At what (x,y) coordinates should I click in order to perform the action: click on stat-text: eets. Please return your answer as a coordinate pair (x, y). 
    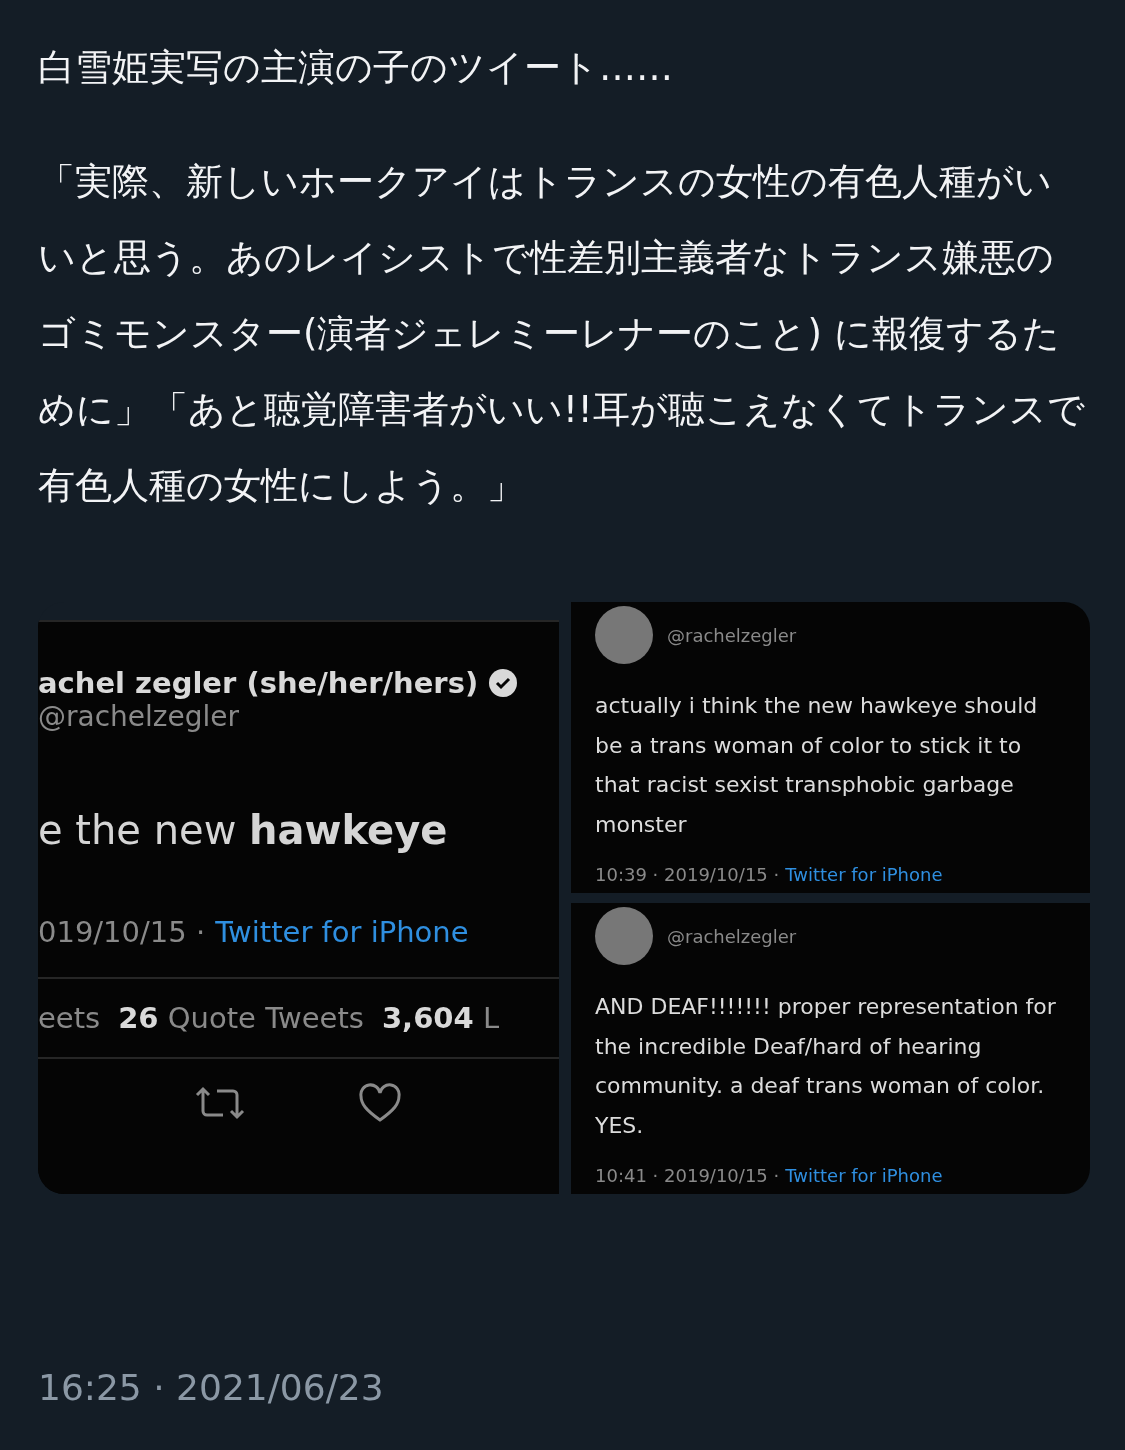
    Looking at the image, I should click on (69, 1018).